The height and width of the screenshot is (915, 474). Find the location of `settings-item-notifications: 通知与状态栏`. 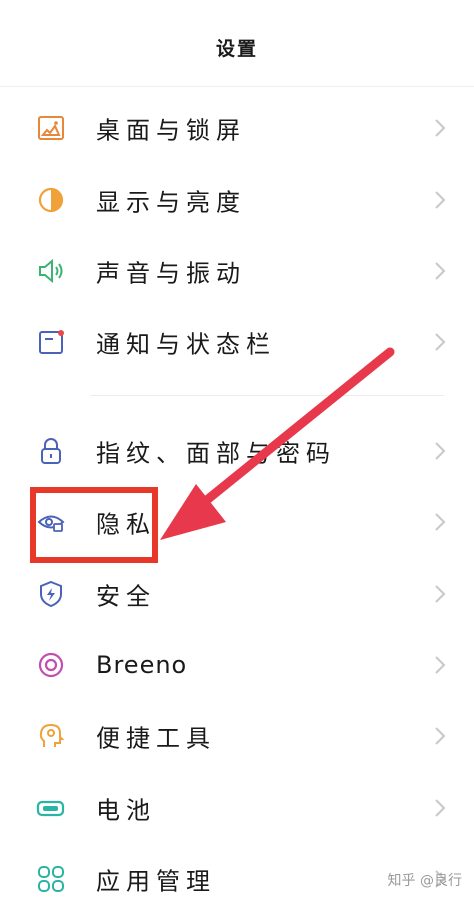

settings-item-notifications: 通知与状态栏 is located at coordinates (237, 342).